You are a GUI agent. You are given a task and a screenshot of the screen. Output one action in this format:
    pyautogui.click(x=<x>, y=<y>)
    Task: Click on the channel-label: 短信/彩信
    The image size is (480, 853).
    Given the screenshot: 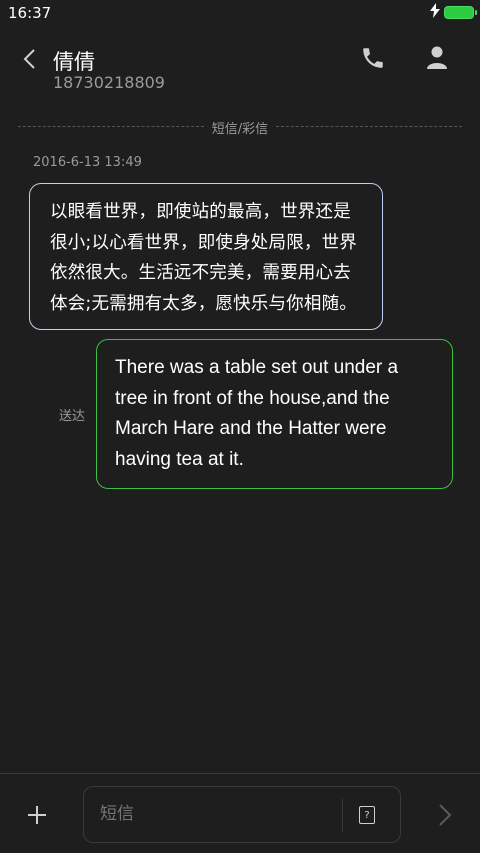 What is the action you would take?
    pyautogui.click(x=240, y=129)
    